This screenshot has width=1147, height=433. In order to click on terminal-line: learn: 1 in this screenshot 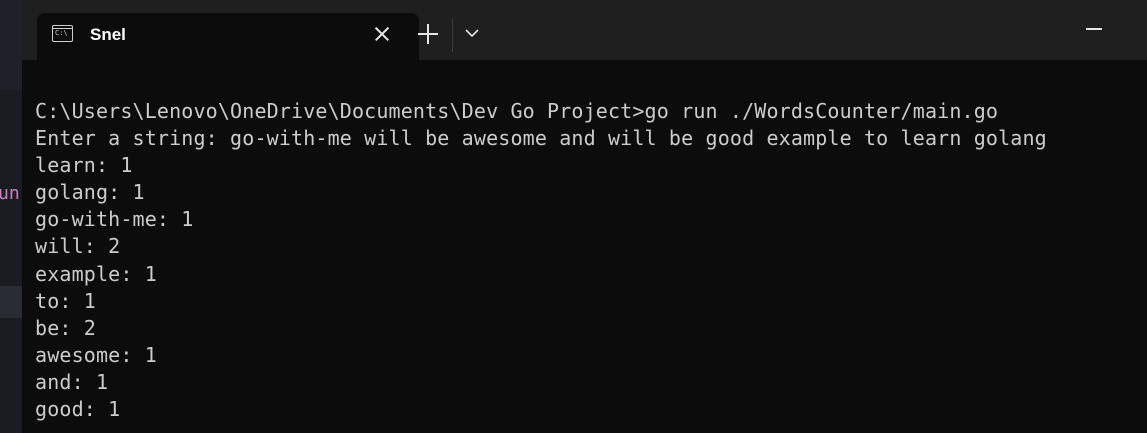, I will do `click(84, 165)`.